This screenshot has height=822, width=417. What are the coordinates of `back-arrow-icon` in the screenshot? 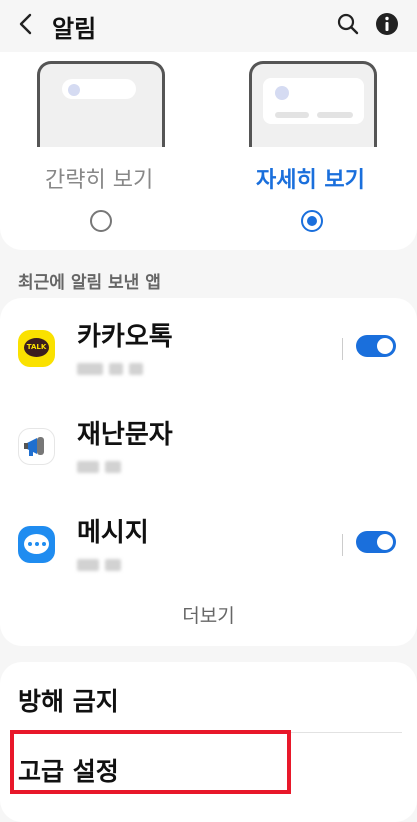 It's located at (25, 24).